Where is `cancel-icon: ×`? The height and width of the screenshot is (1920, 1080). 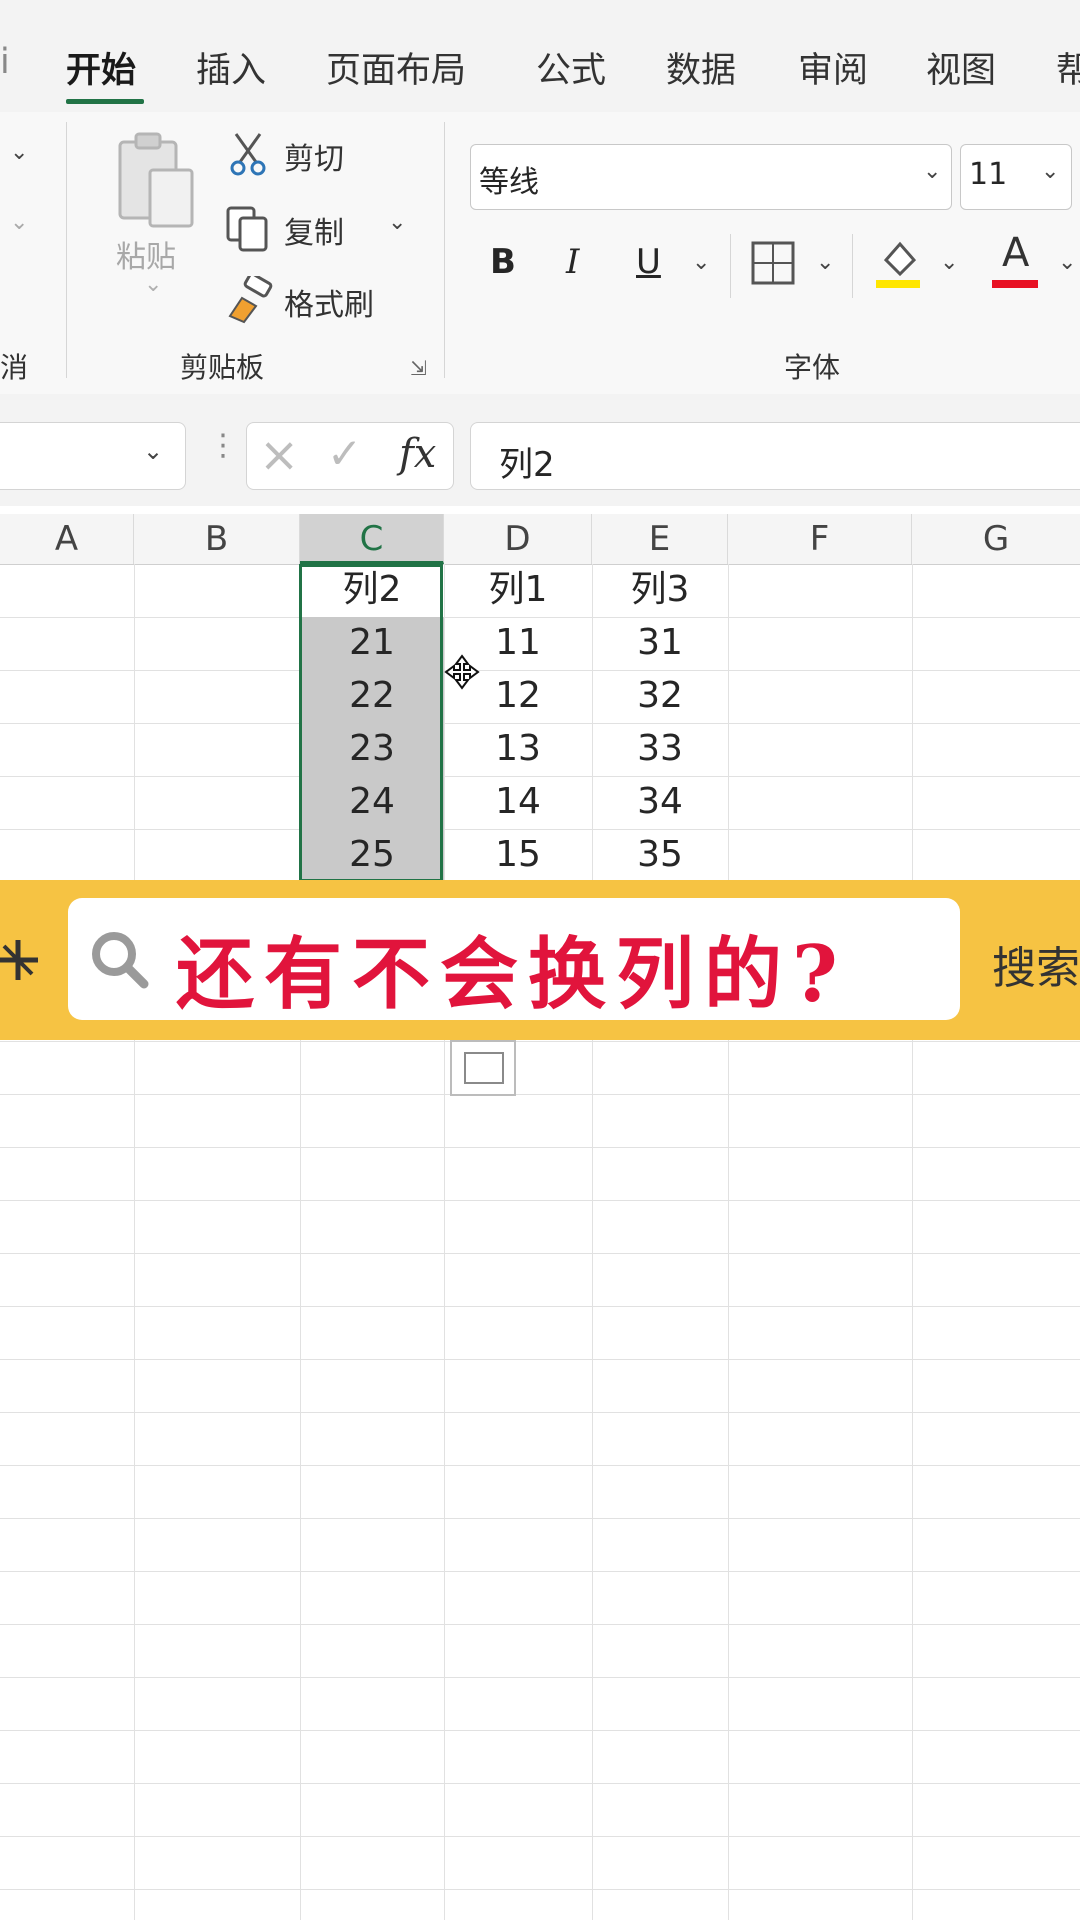 cancel-icon: × is located at coordinates (279, 455).